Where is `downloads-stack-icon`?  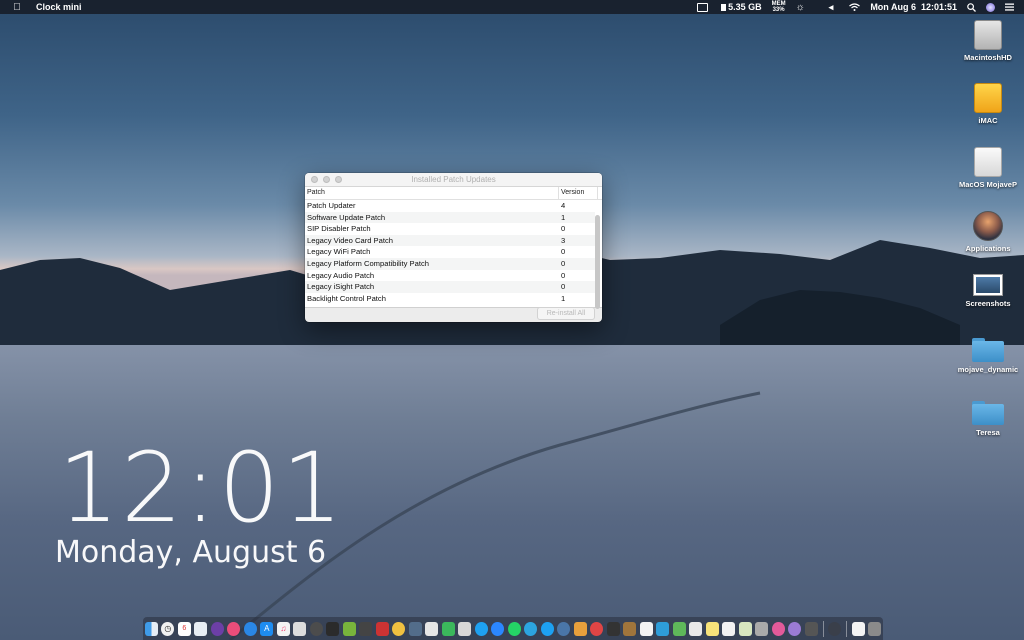
downloads-stack-icon is located at coordinates (835, 628).